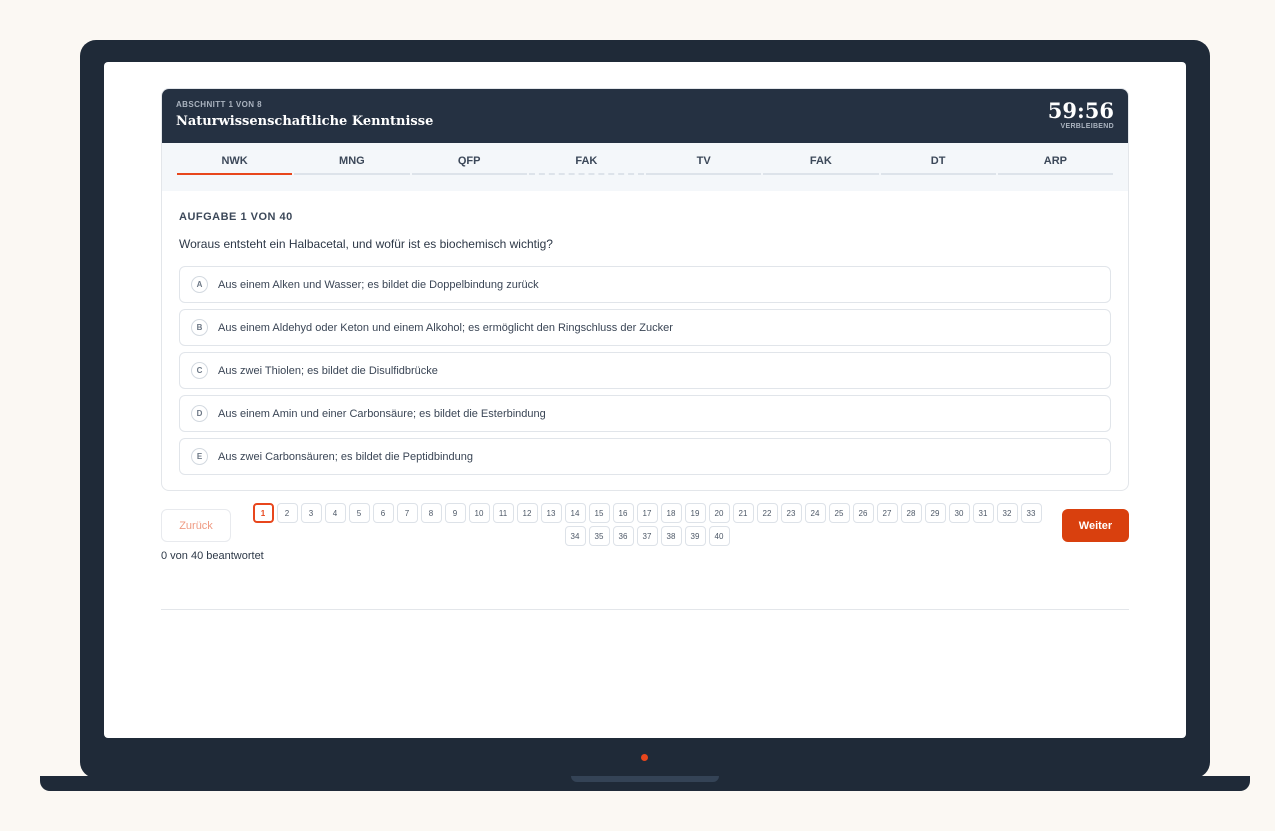 This screenshot has height=831, width=1275. I want to click on page-button-34: 34, so click(575, 536).